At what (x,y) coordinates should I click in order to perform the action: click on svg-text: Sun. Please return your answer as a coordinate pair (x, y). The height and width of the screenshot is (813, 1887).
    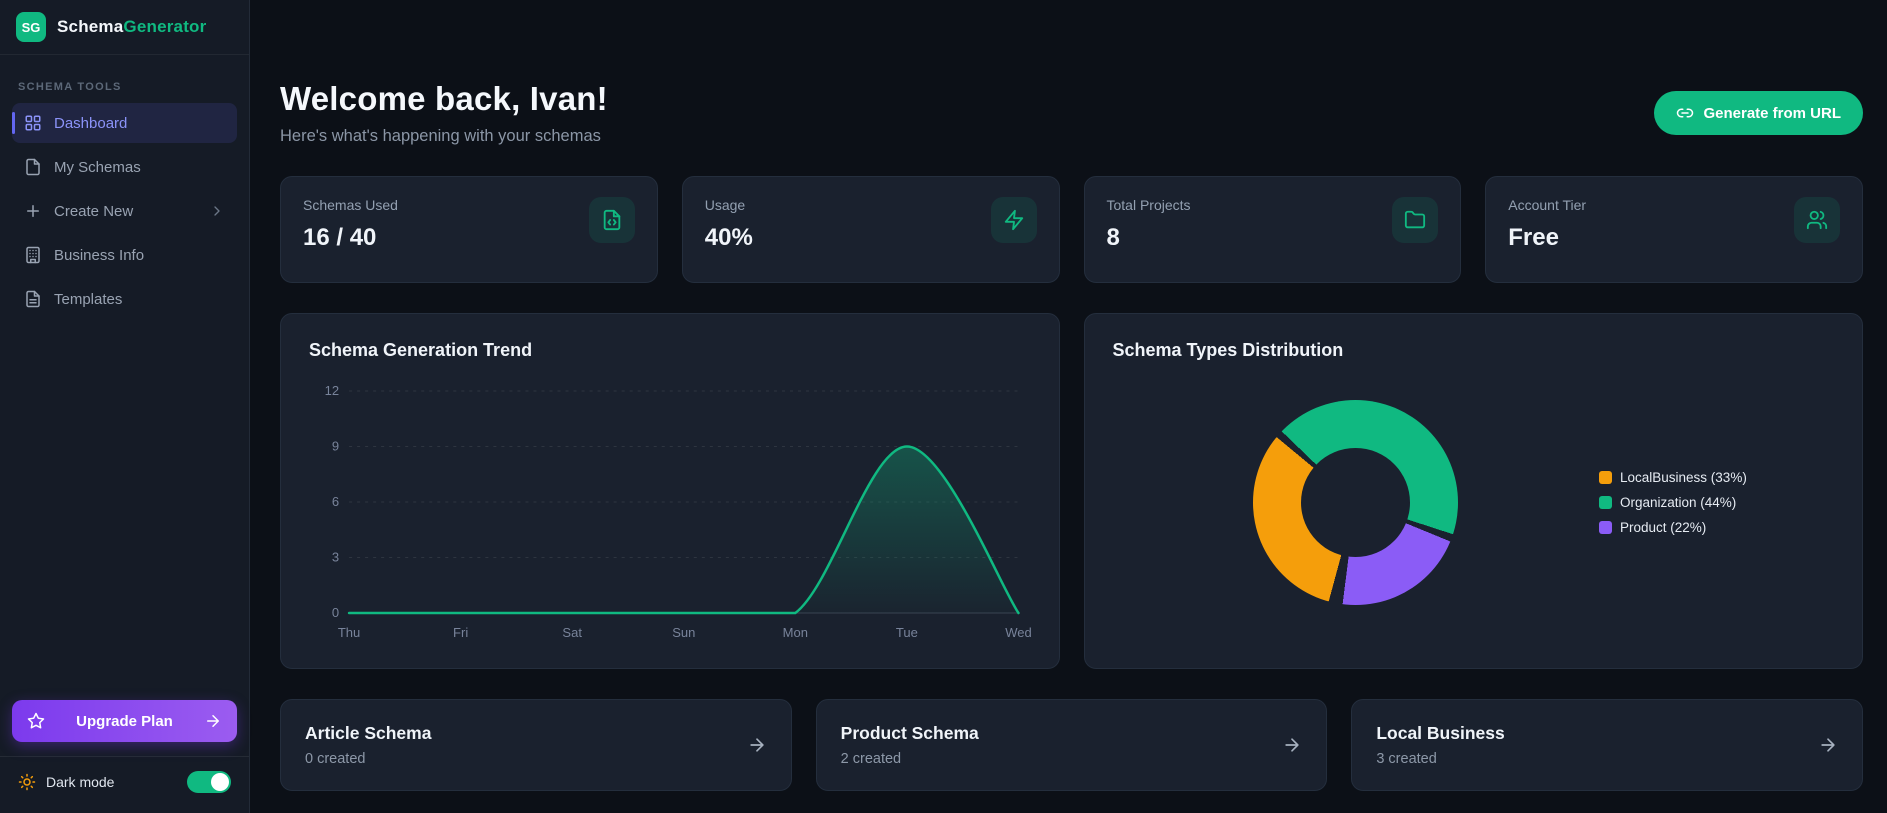
    Looking at the image, I should click on (683, 632).